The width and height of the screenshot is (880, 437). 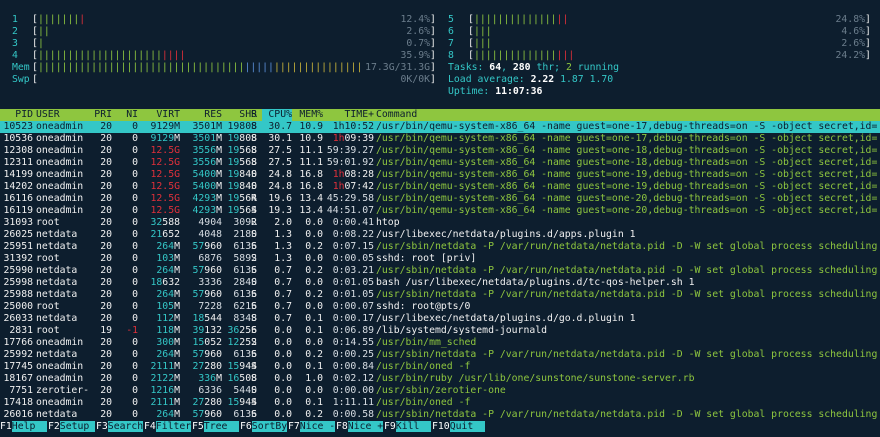 I want to click on cell-virt: 9129M, so click(x=165, y=126).